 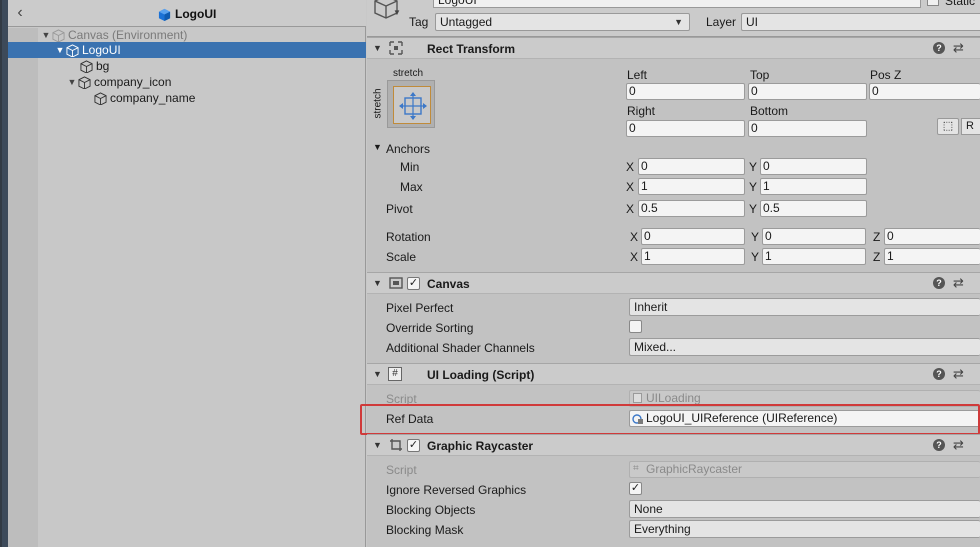 I want to click on anchor-presets-button, so click(x=411, y=104).